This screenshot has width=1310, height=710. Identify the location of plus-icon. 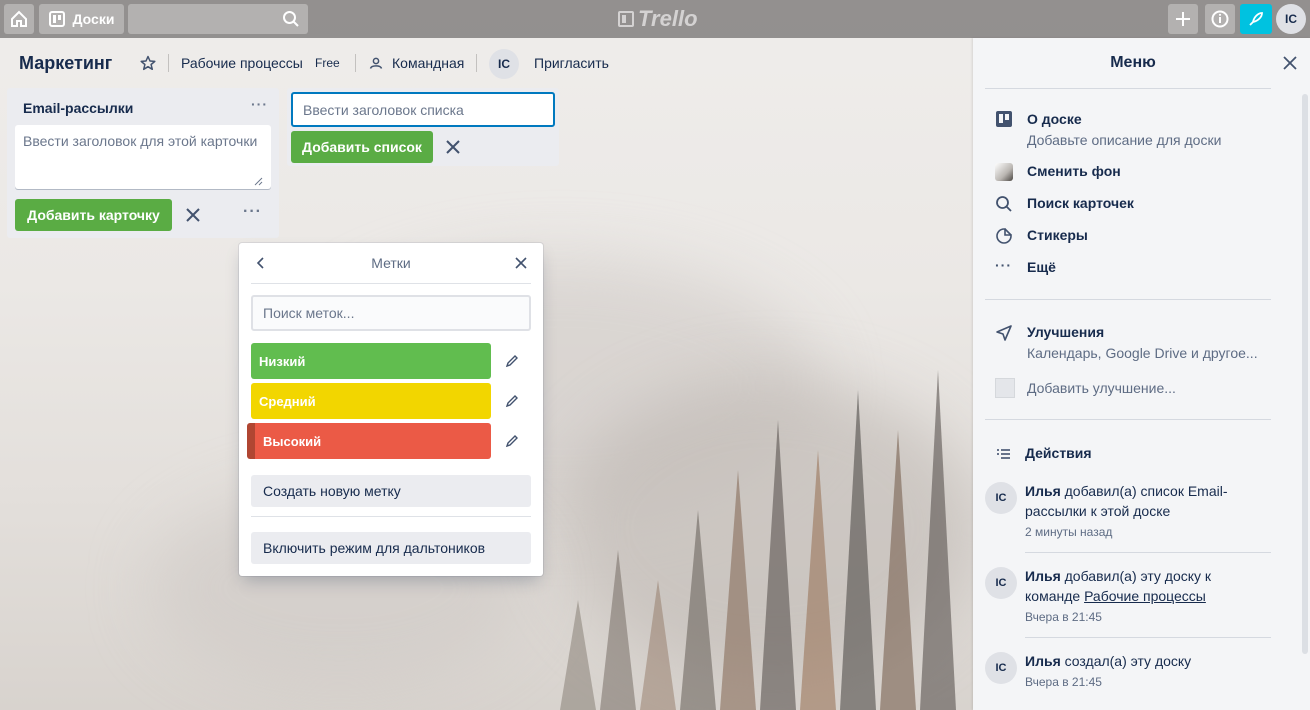
(1183, 19).